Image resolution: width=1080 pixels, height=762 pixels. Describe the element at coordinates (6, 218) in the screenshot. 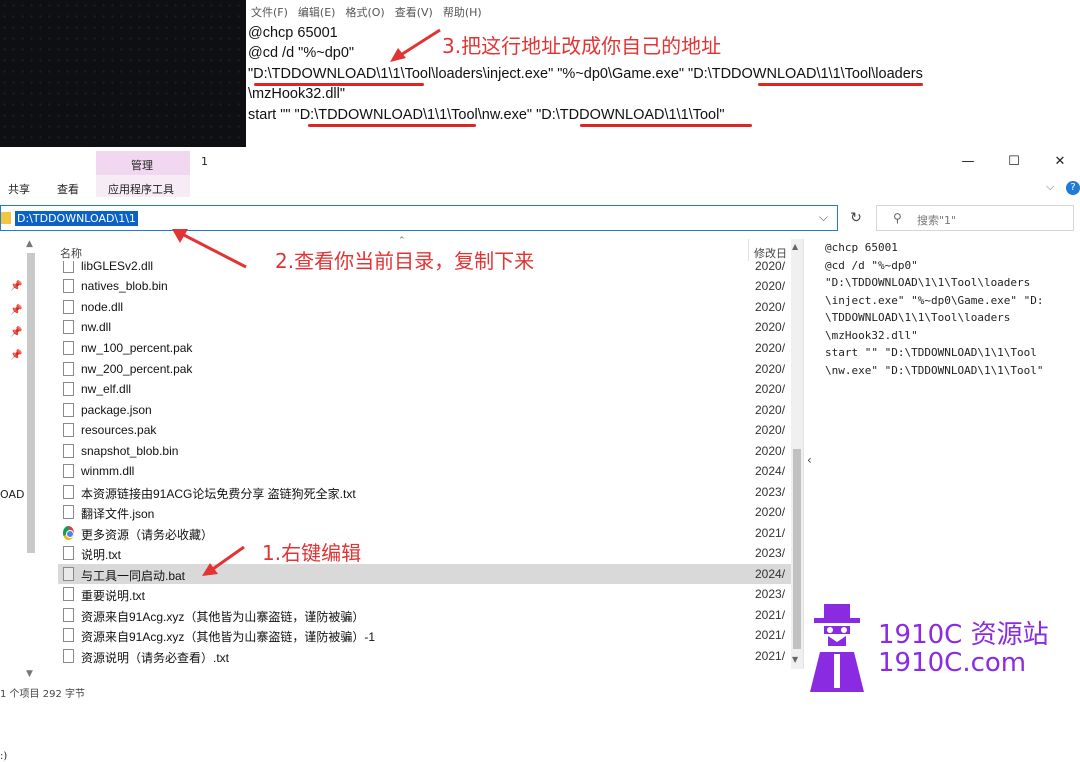

I see `folder-icon` at that location.